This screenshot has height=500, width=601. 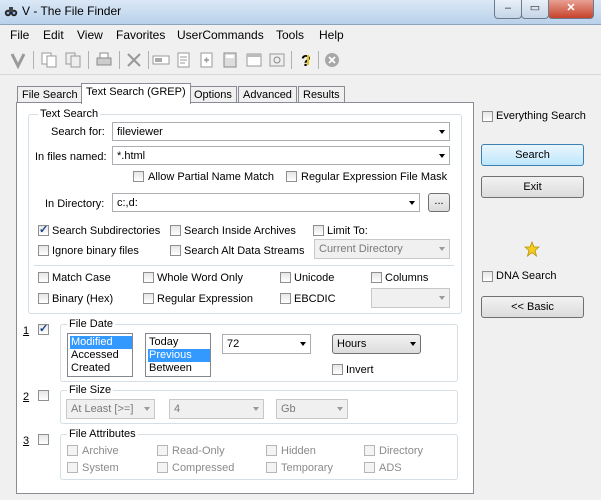 I want to click on find-icon, so click(x=277, y=60).